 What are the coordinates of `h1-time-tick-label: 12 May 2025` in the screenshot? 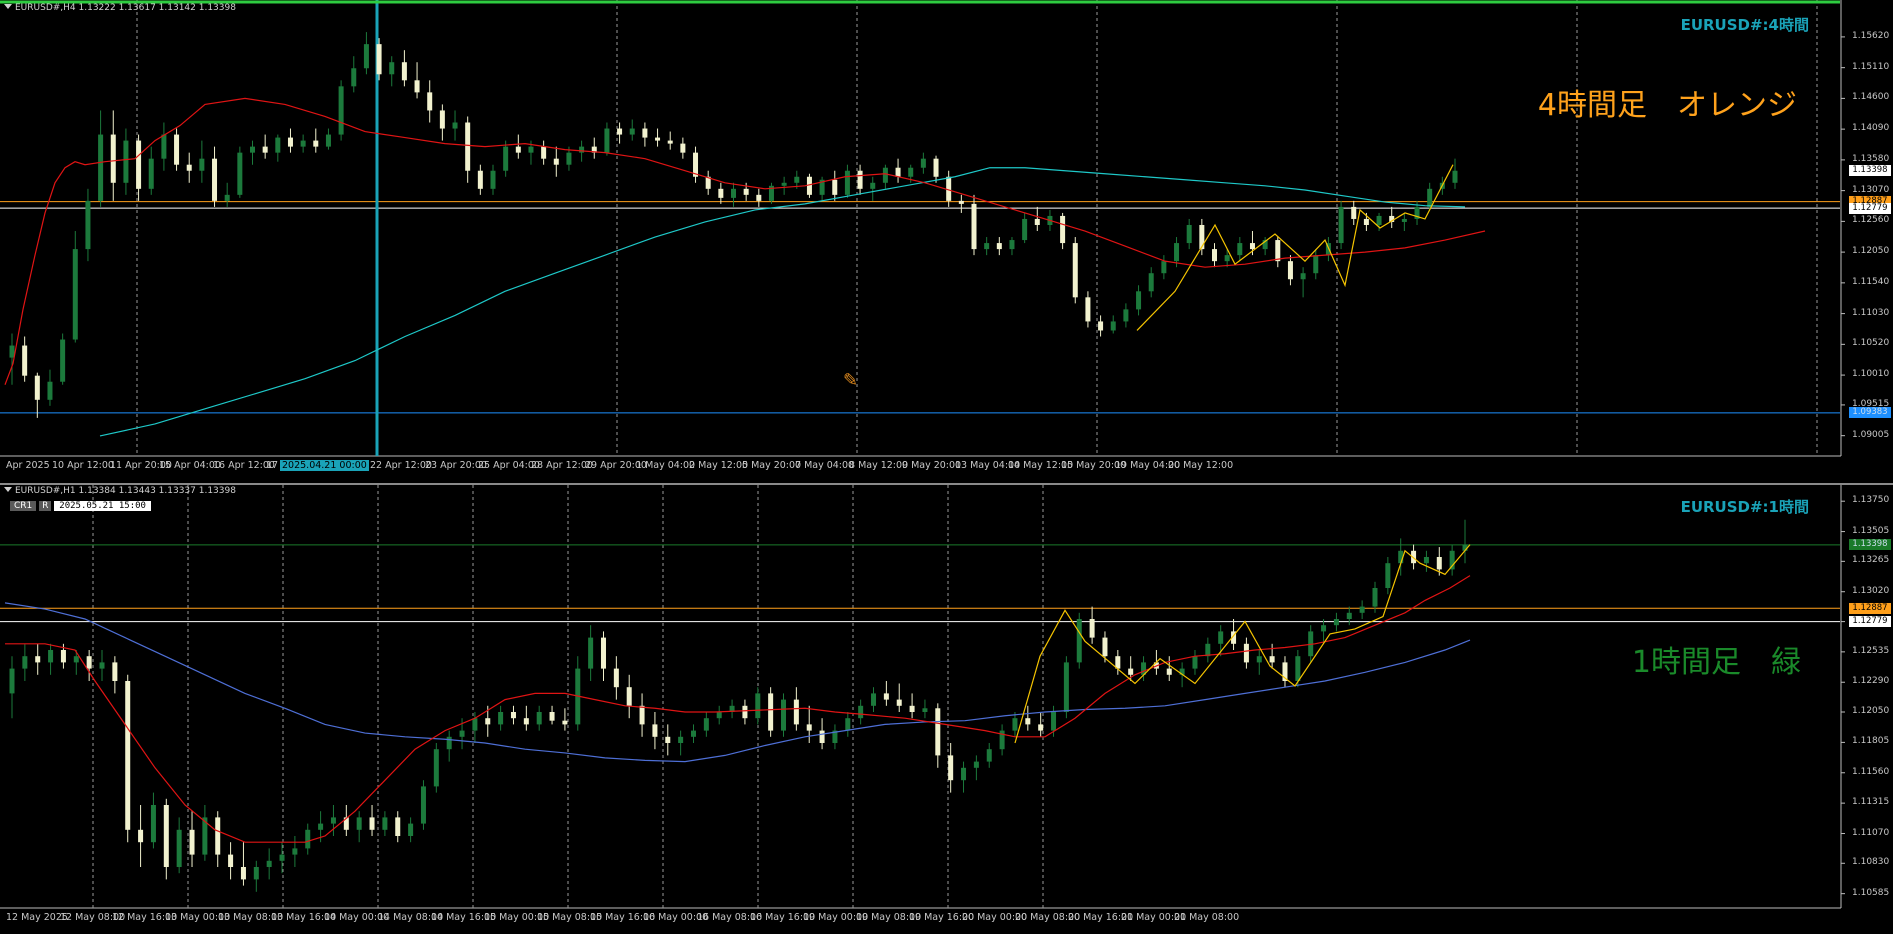 It's located at (37, 917).